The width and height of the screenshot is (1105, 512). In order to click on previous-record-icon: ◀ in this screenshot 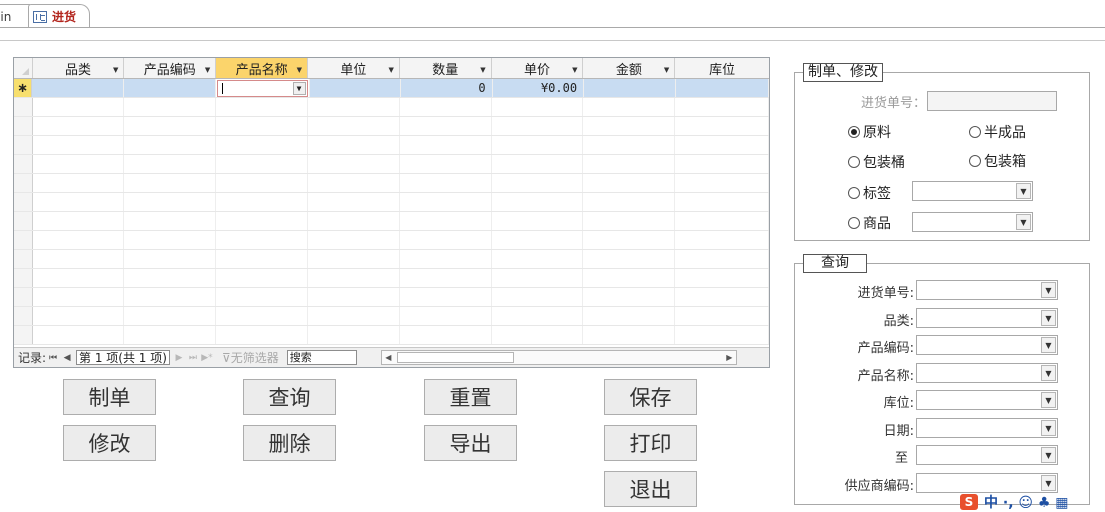, I will do `click(67, 358)`.